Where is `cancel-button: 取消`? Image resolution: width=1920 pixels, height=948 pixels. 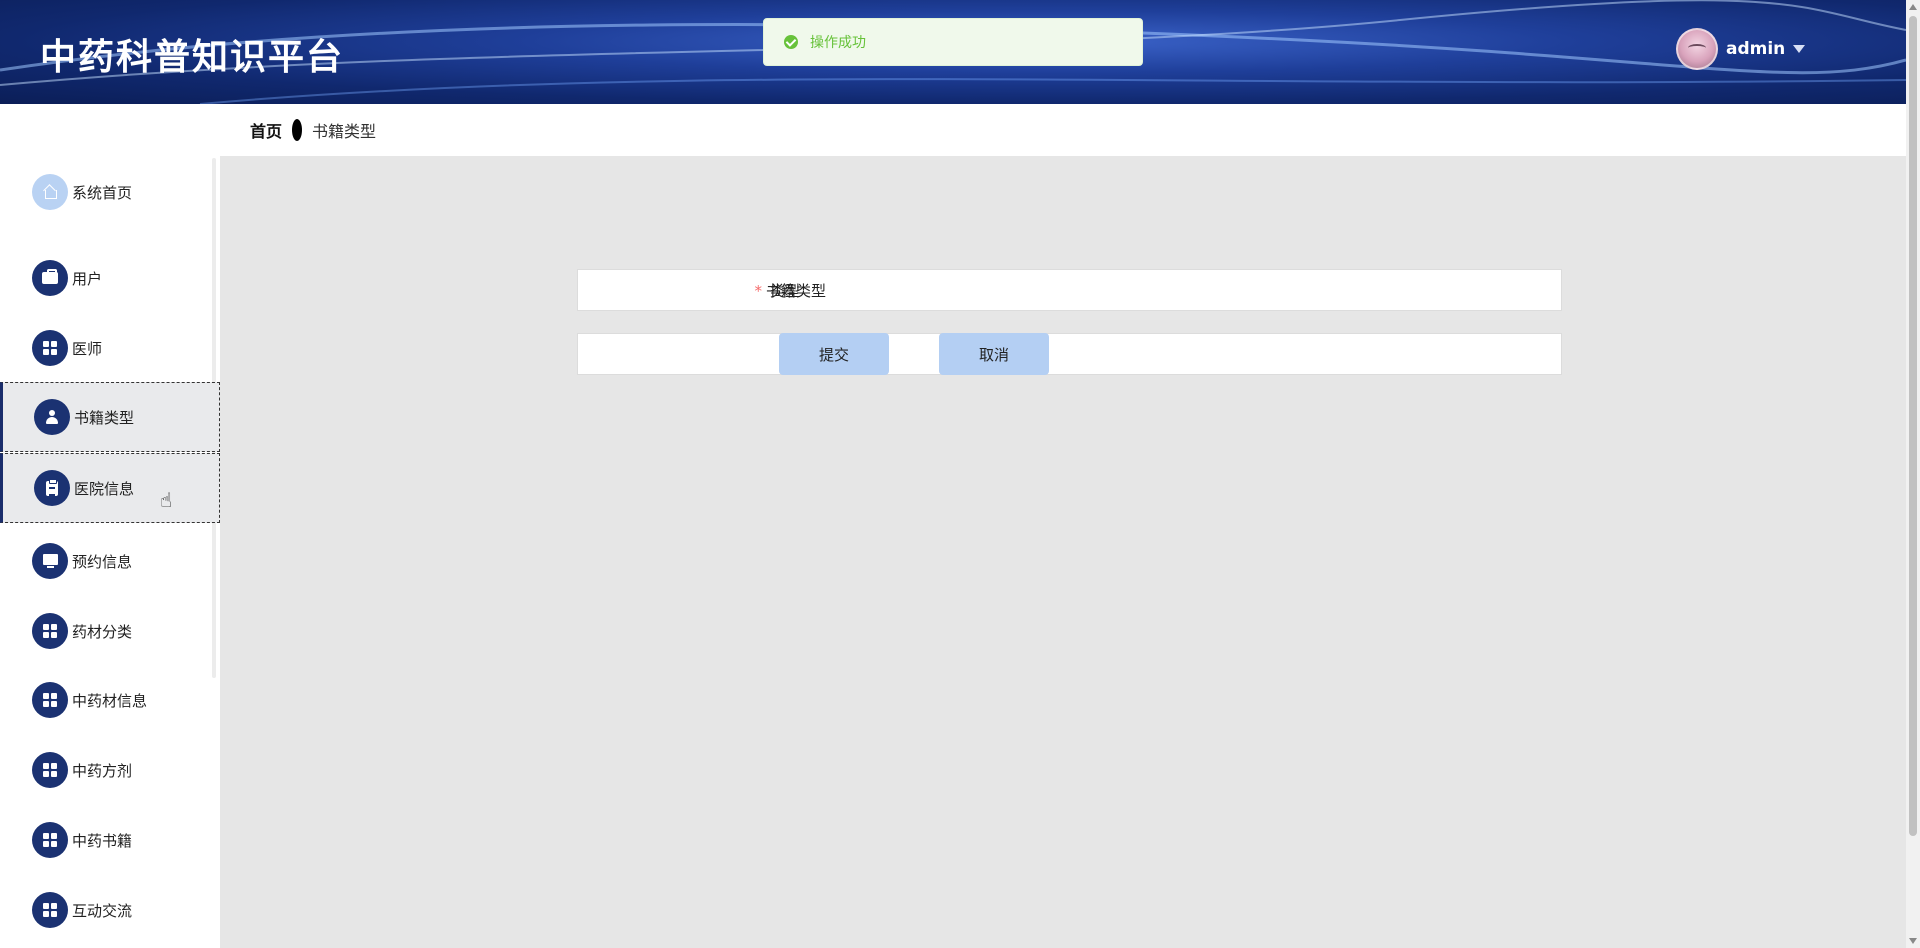
cancel-button: 取消 is located at coordinates (994, 354).